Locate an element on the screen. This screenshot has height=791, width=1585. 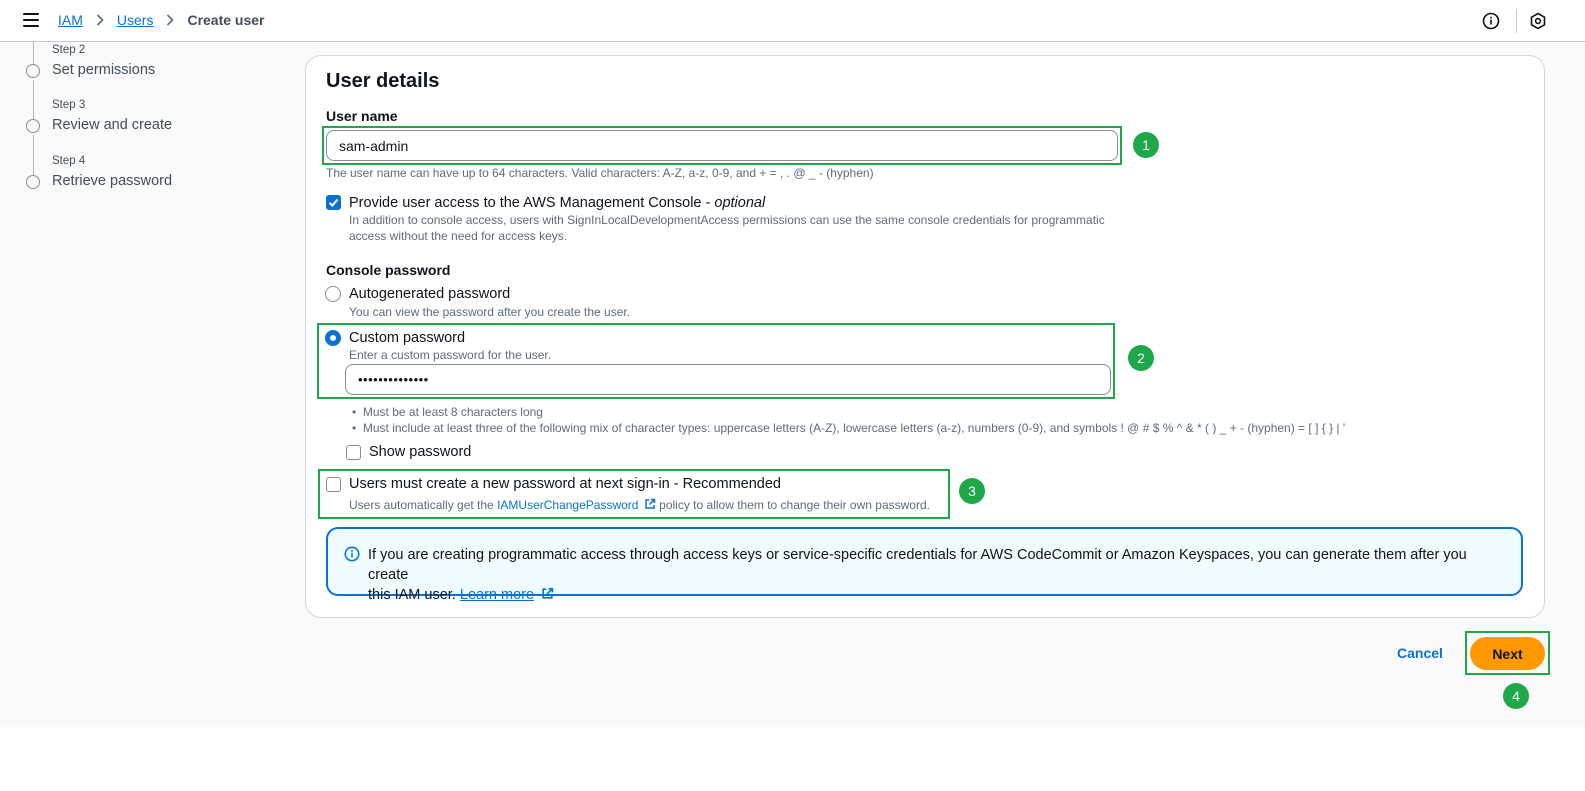
step-label: Step 2 is located at coordinates (69, 50).